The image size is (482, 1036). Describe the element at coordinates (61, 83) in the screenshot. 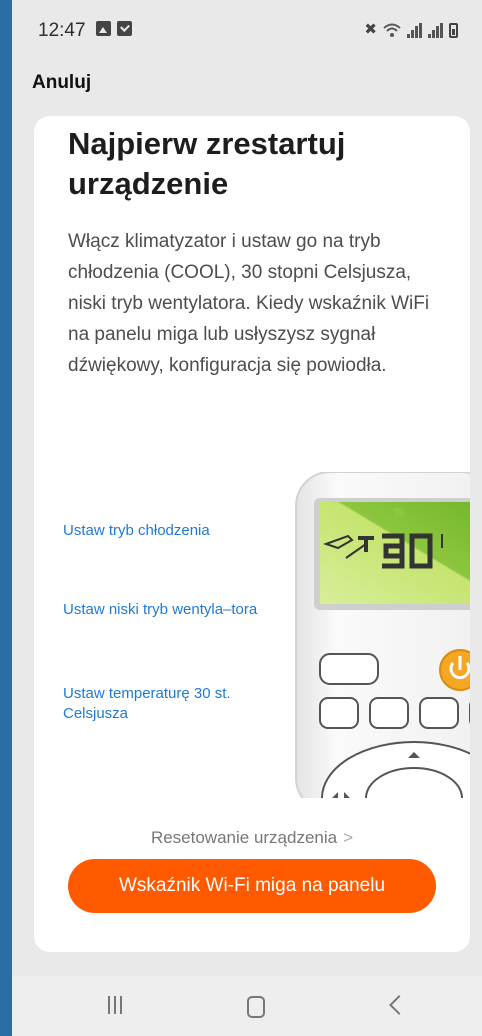

I see `cancel-button: Anuluj` at that location.